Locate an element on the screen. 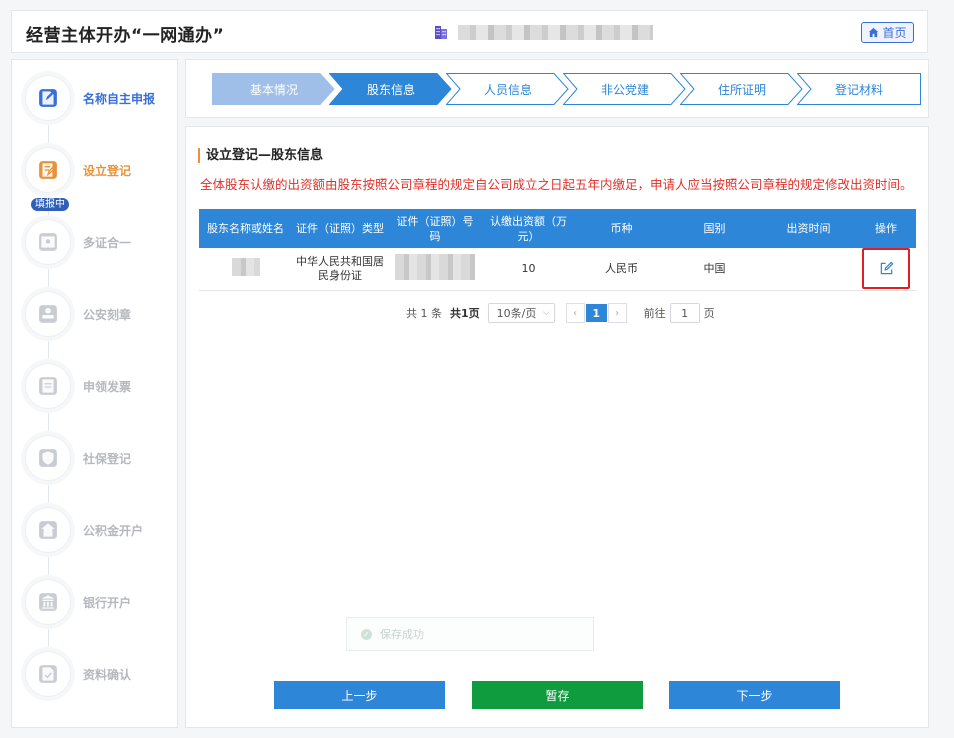  top-header: 经营主体开办“一网通办” 首页 is located at coordinates (469, 31).